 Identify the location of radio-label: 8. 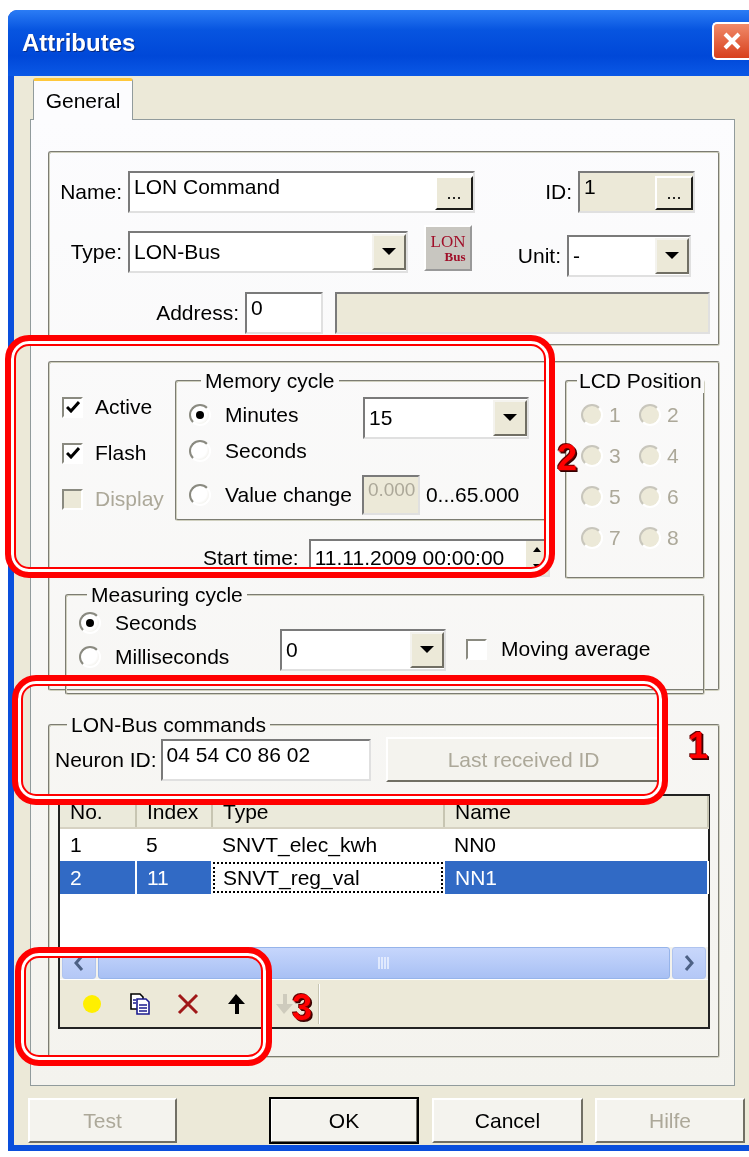
(673, 538).